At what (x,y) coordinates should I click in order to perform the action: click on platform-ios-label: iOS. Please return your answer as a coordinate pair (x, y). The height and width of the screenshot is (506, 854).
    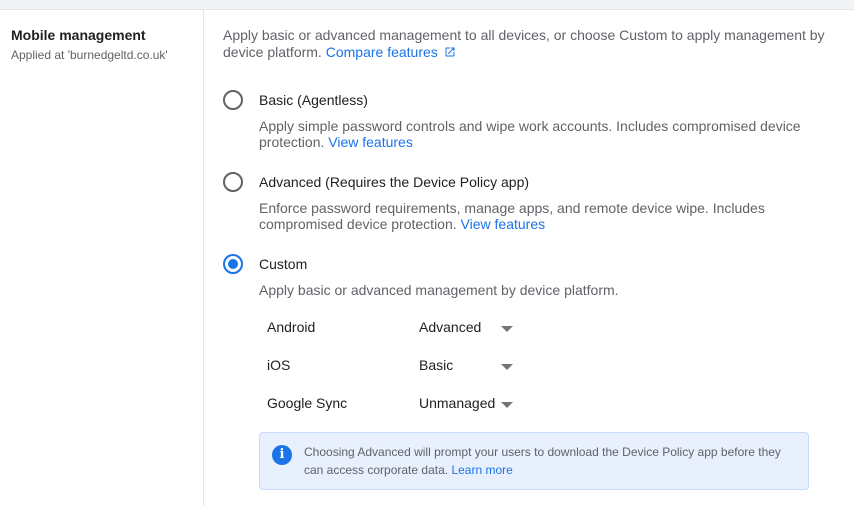
    Looking at the image, I should click on (279, 365).